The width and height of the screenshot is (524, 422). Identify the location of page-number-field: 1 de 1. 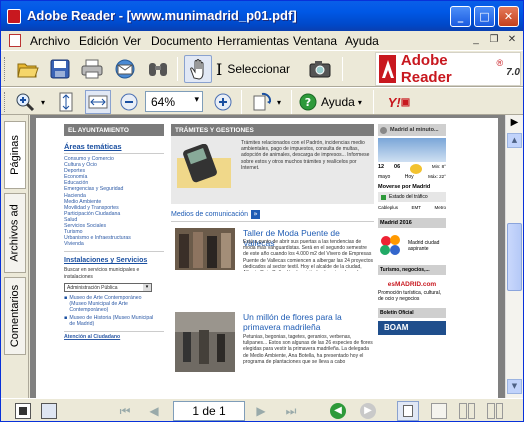
(209, 411).